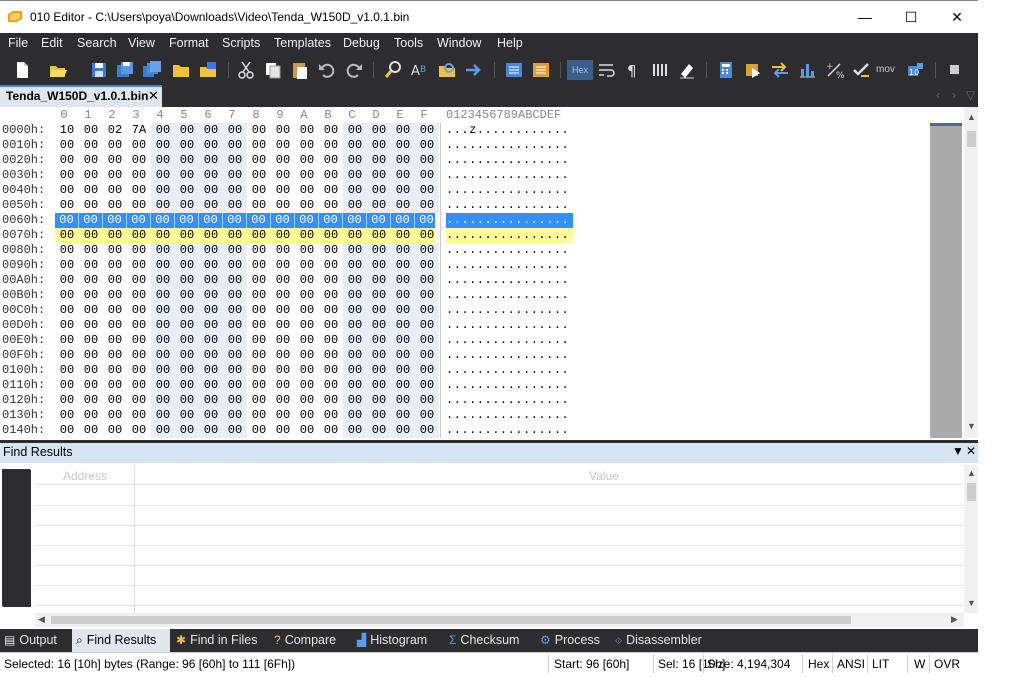  What do you see at coordinates (663, 640) in the screenshot?
I see `tab-disassembler: ⟐ Disassembler` at bounding box center [663, 640].